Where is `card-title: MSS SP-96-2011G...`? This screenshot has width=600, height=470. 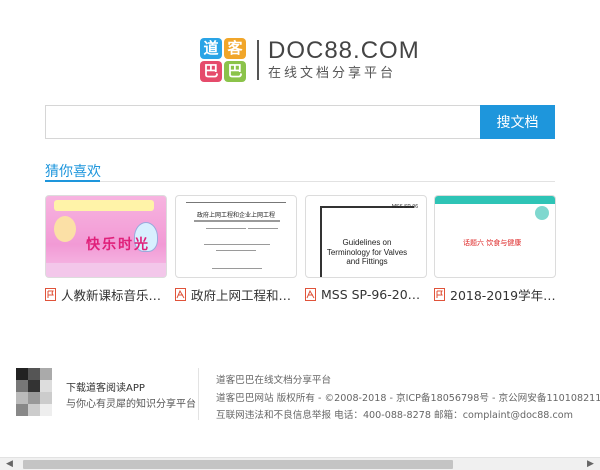
card-title: MSS SP-96-2011G... is located at coordinates (374, 294).